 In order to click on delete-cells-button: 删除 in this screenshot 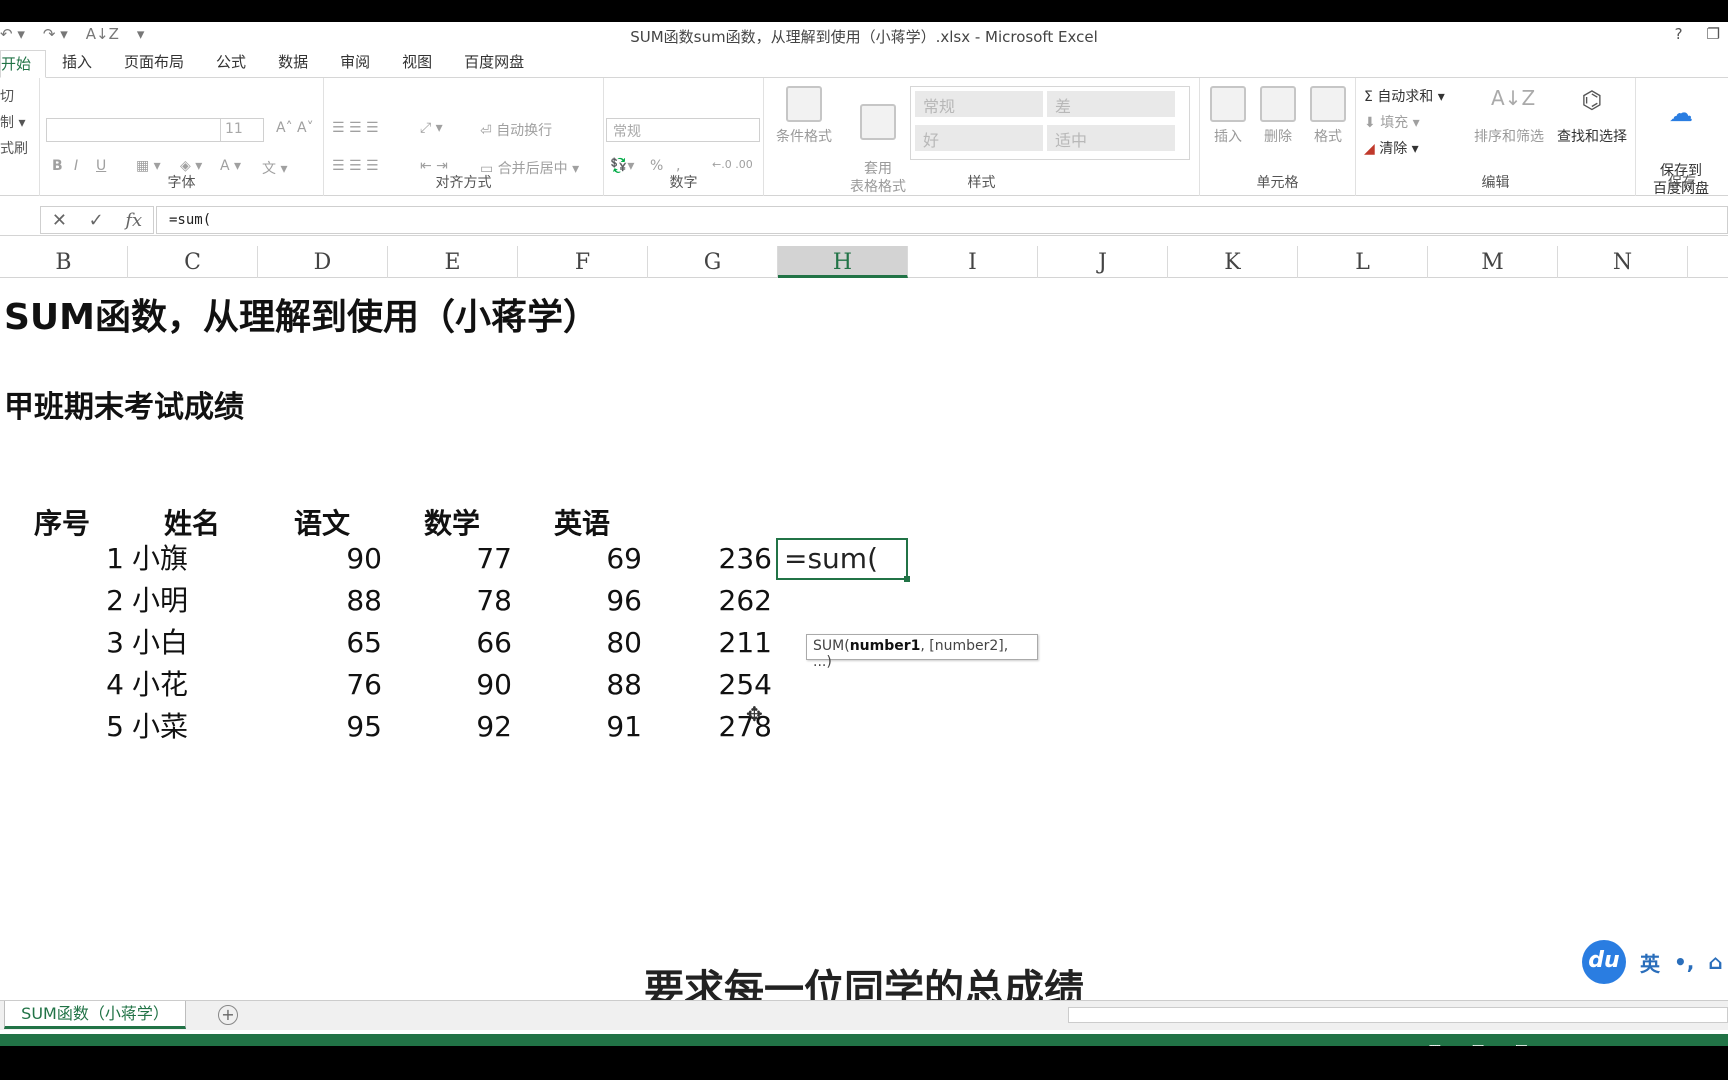, I will do `click(1278, 116)`.